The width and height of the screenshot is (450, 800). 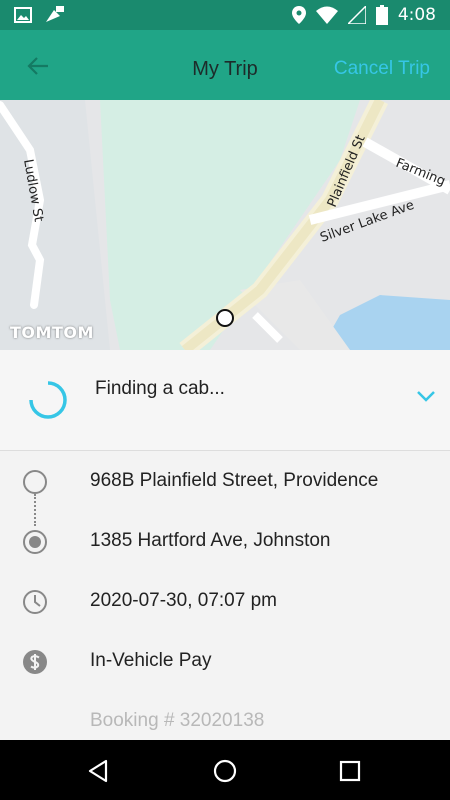 I want to click on fake-gps-icon, so click(x=55, y=14).